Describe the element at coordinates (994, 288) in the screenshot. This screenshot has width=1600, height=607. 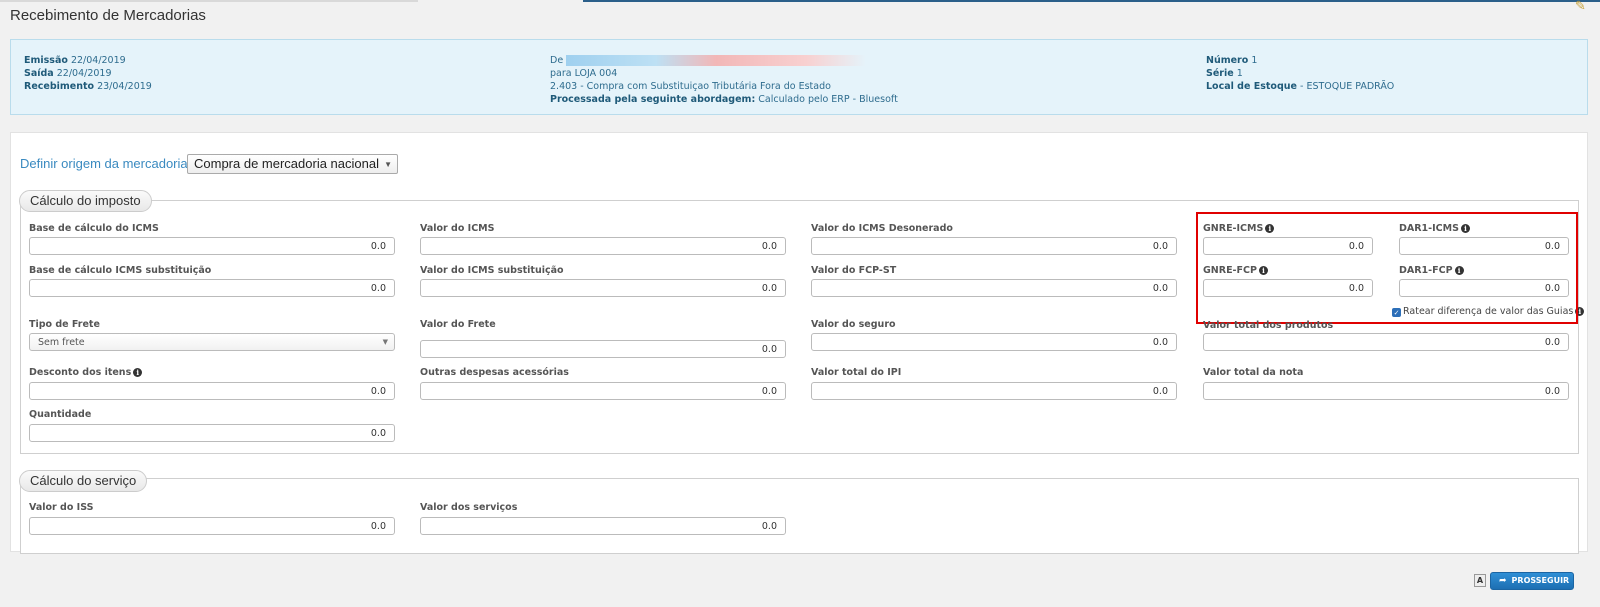
I see `fcp-st-input: 0.0` at that location.